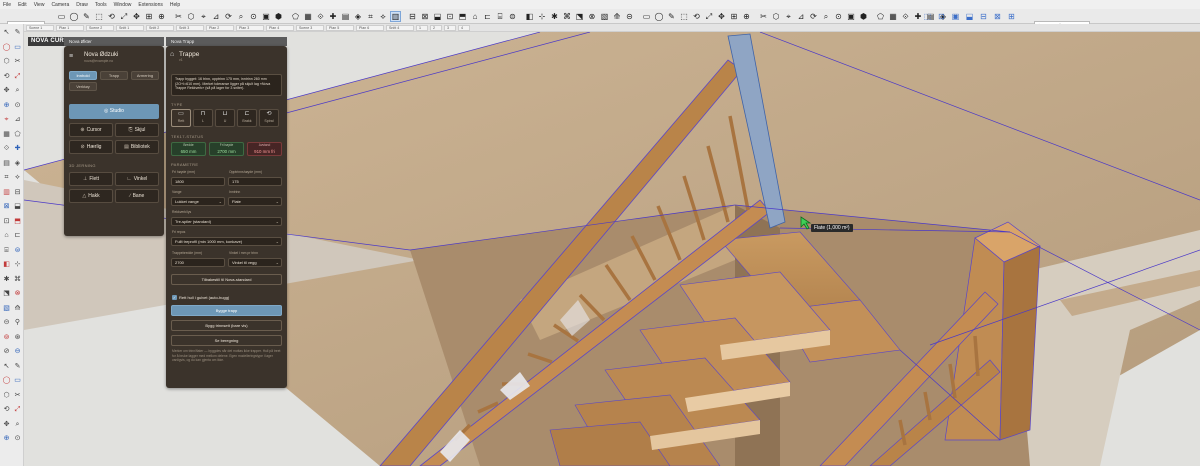 Image resolution: width=1200 pixels, height=466 pixels. I want to click on library-button: ▤ Bibliotek, so click(137, 147).